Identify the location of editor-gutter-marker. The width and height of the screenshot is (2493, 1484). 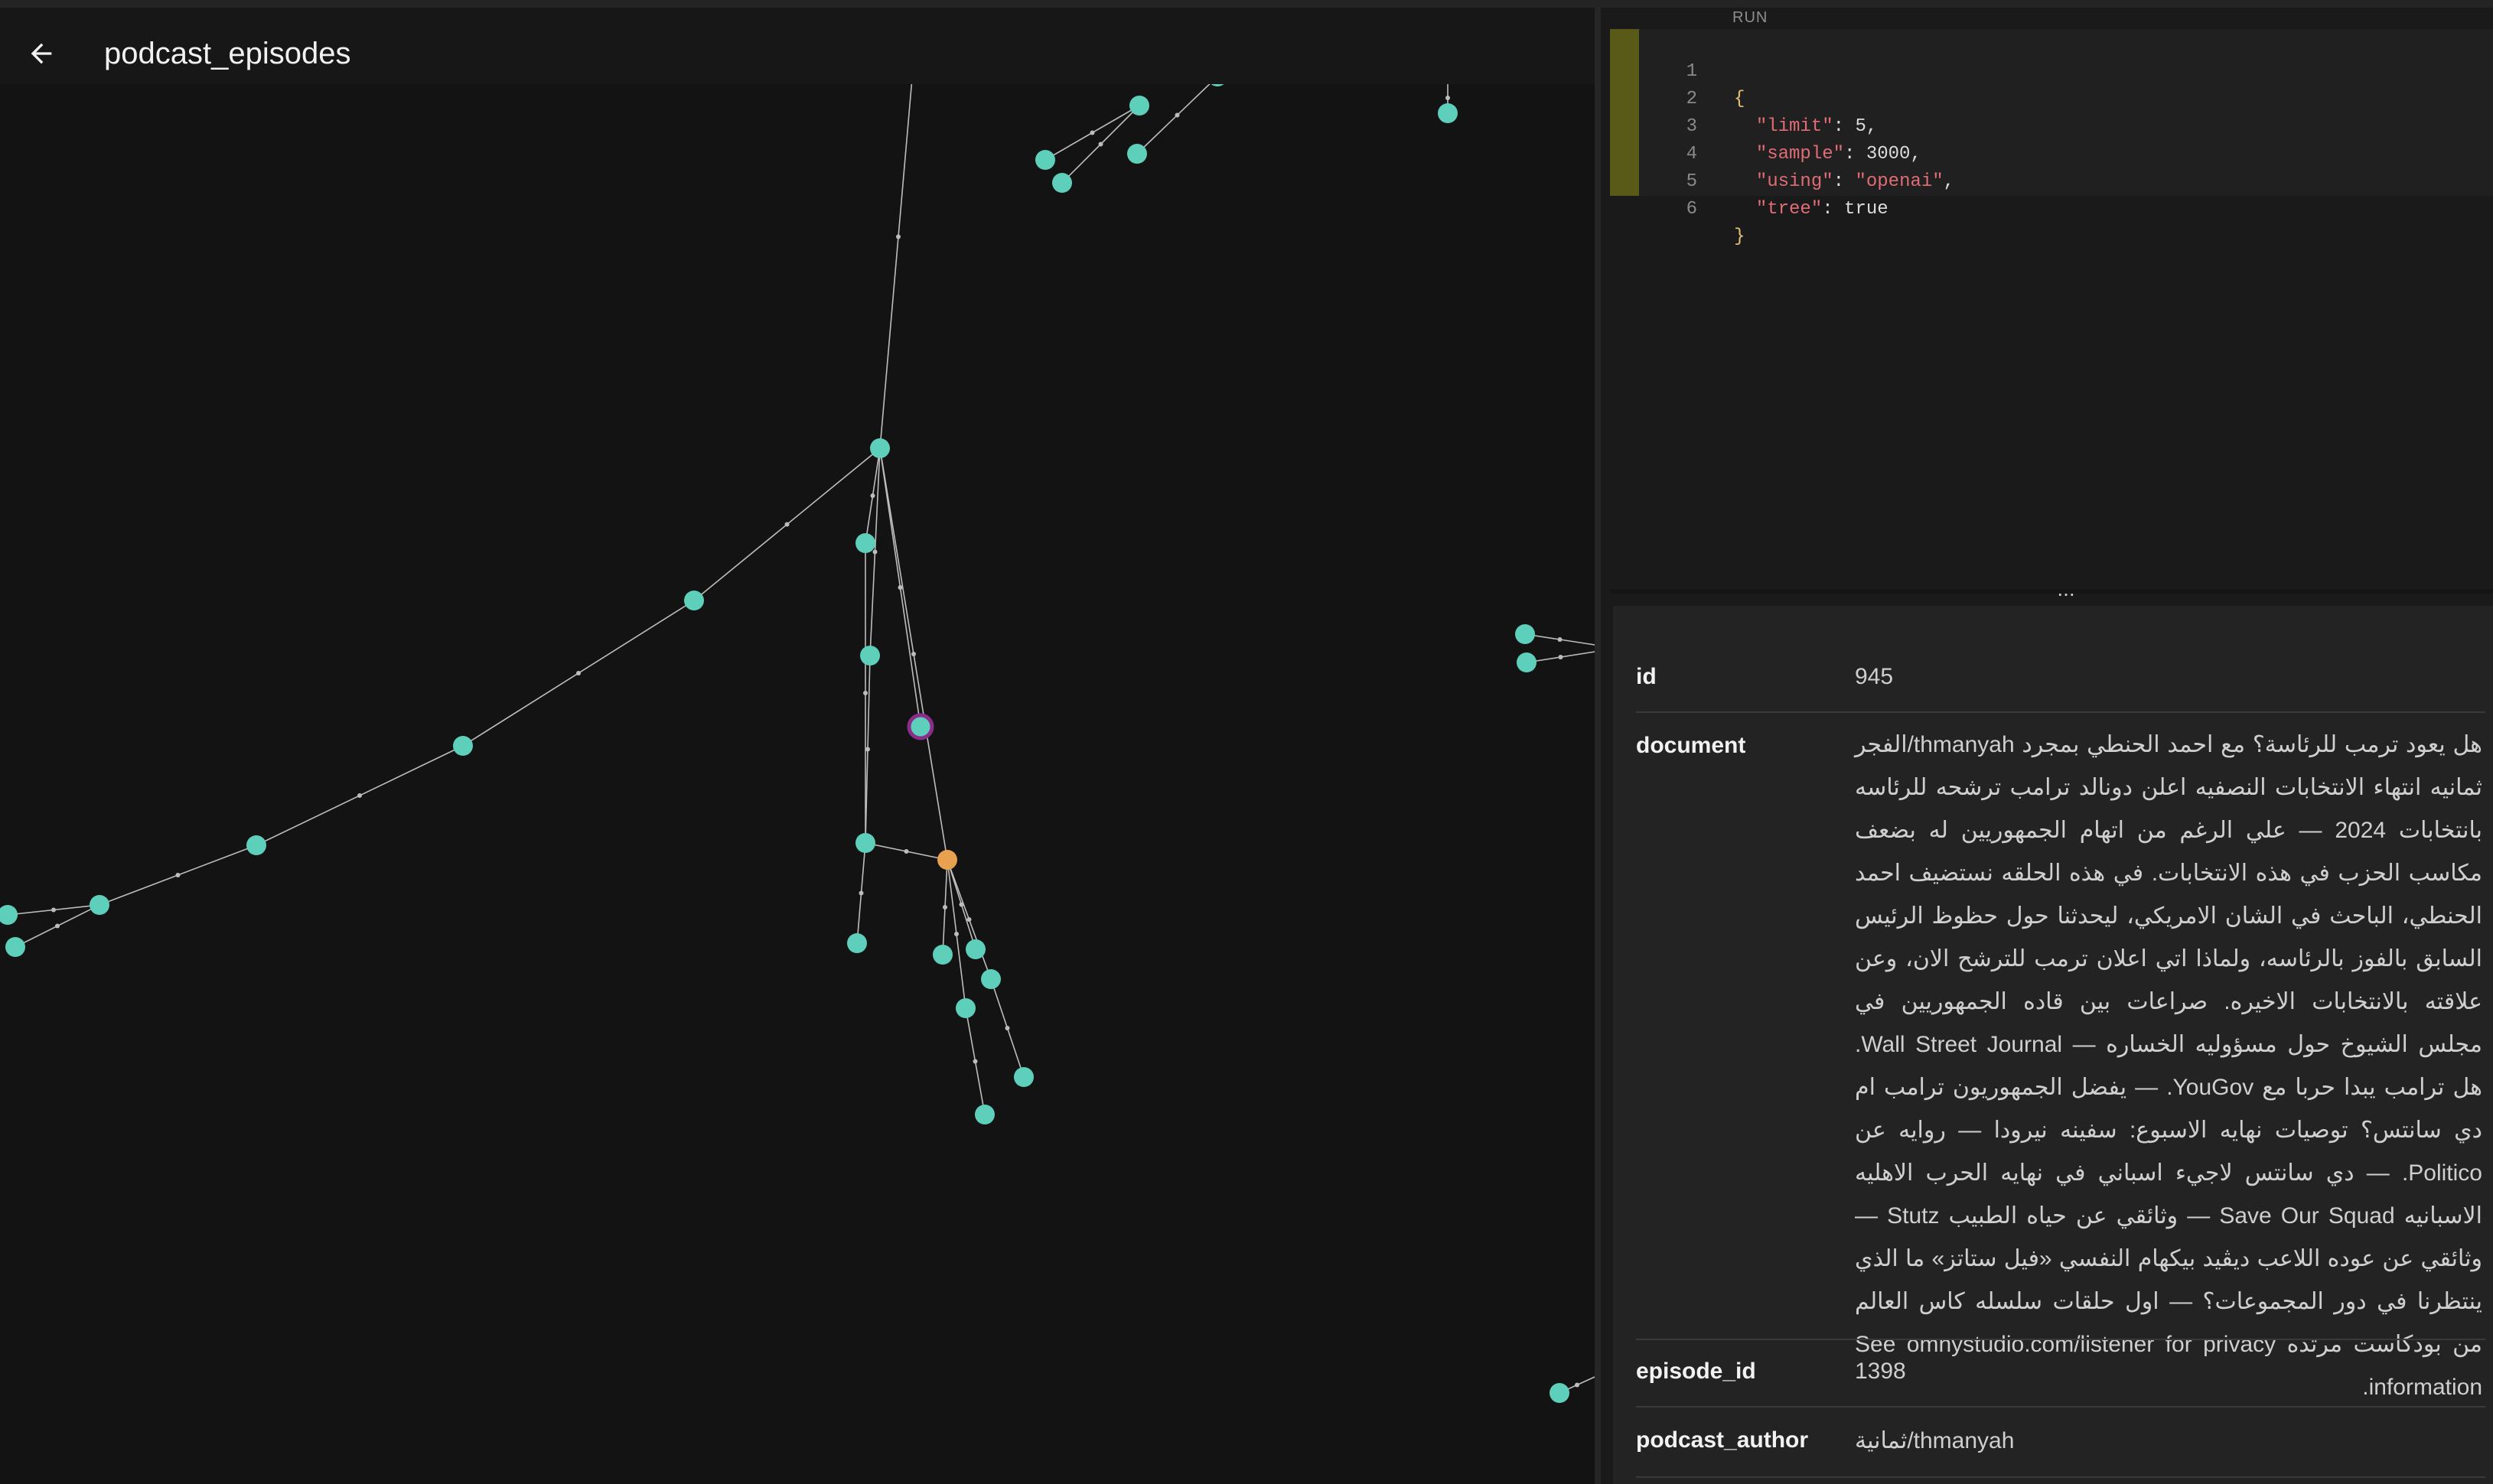
(1624, 112).